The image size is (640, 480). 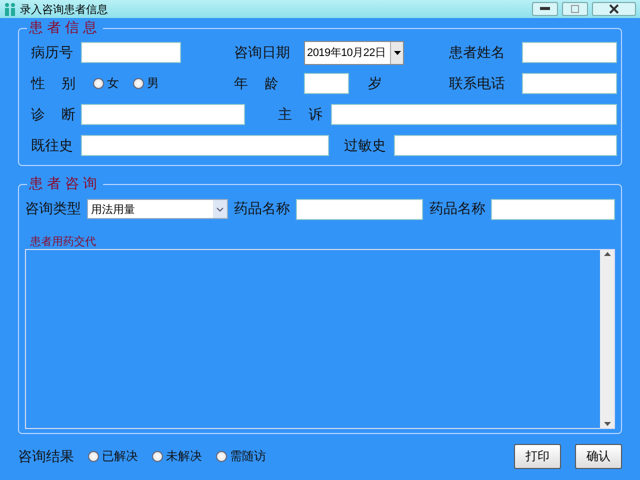 I want to click on notes-legend: 患者用药交代, so click(x=63, y=242).